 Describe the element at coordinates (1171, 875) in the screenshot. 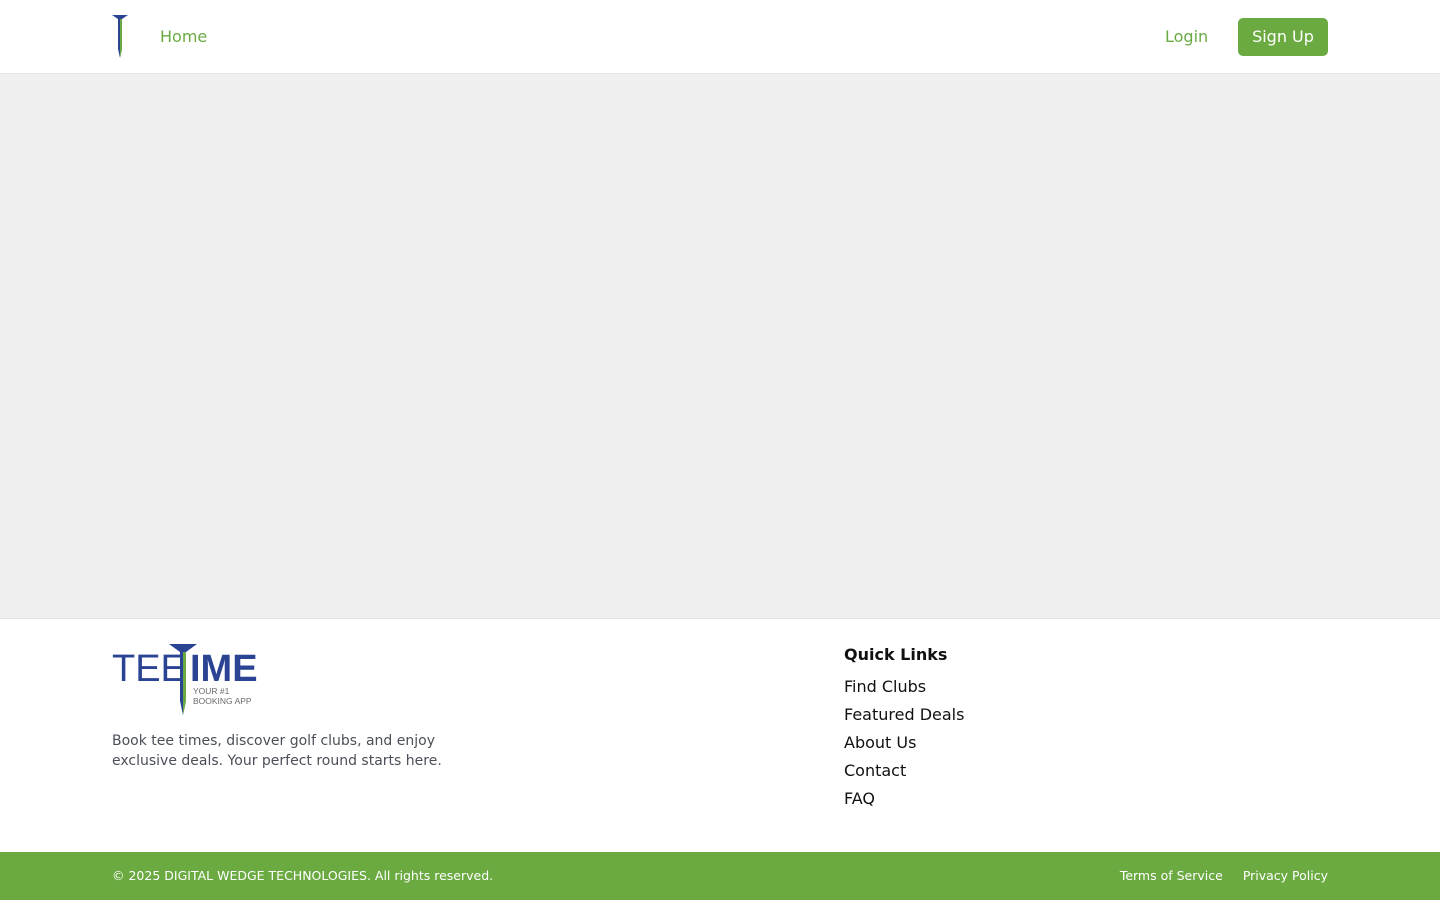

I see `terms-of-service-link: Terms of Service` at that location.